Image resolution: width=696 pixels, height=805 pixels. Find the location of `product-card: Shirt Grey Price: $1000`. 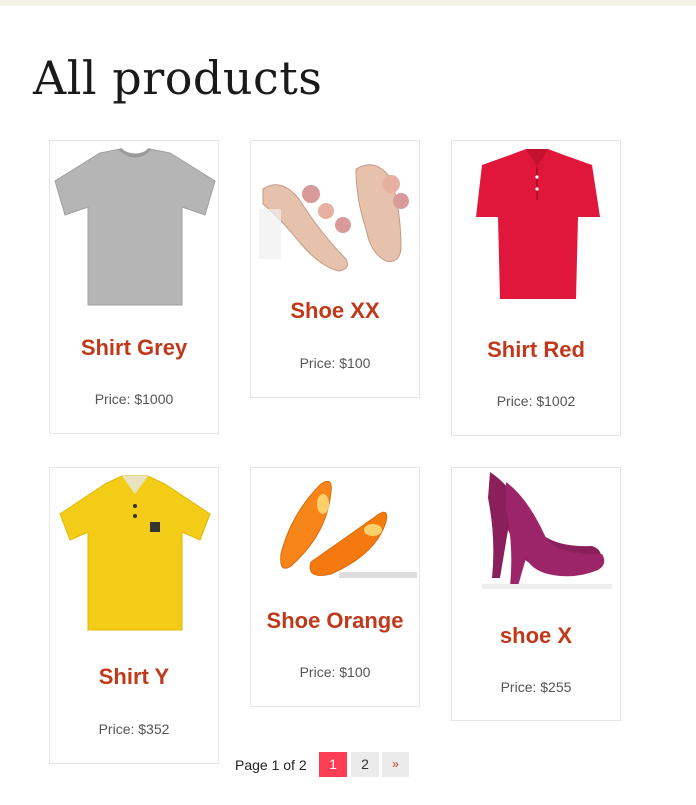

product-card: Shirt Grey Price: $1000 is located at coordinates (134, 287).